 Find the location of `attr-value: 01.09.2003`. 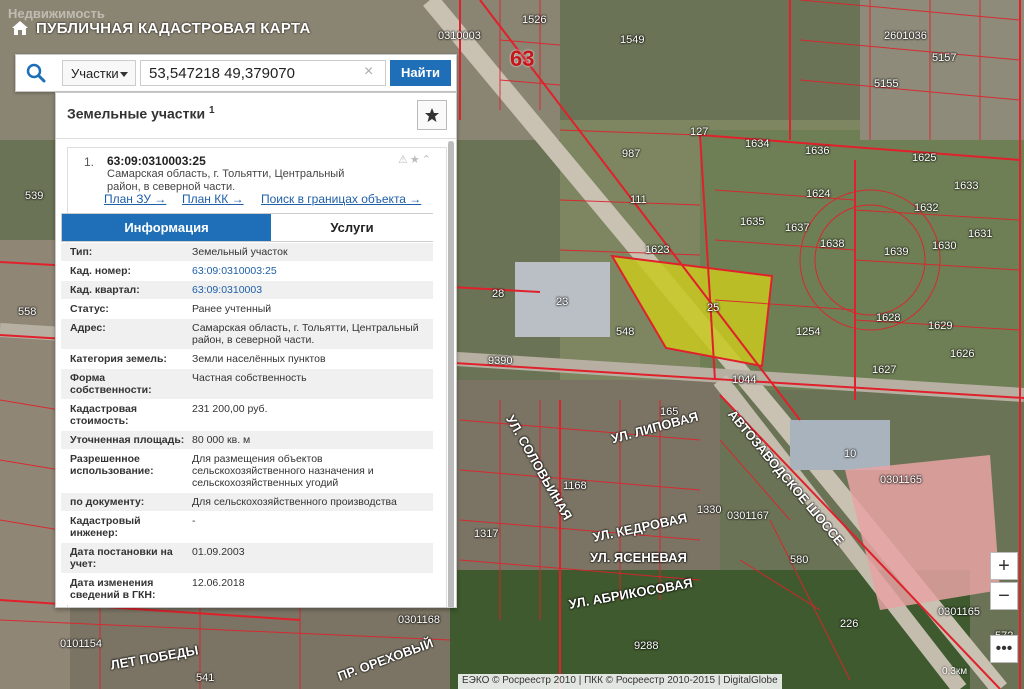

attr-value: 01.09.2003 is located at coordinates (218, 552).